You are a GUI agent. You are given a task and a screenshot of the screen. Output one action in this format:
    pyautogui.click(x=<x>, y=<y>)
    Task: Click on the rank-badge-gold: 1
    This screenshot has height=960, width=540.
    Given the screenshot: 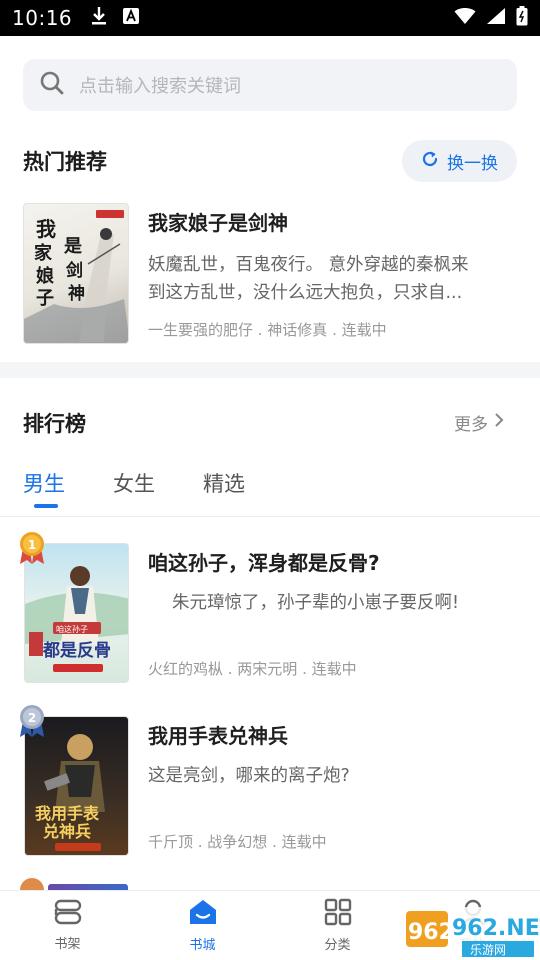 What is the action you would take?
    pyautogui.click(x=32, y=548)
    